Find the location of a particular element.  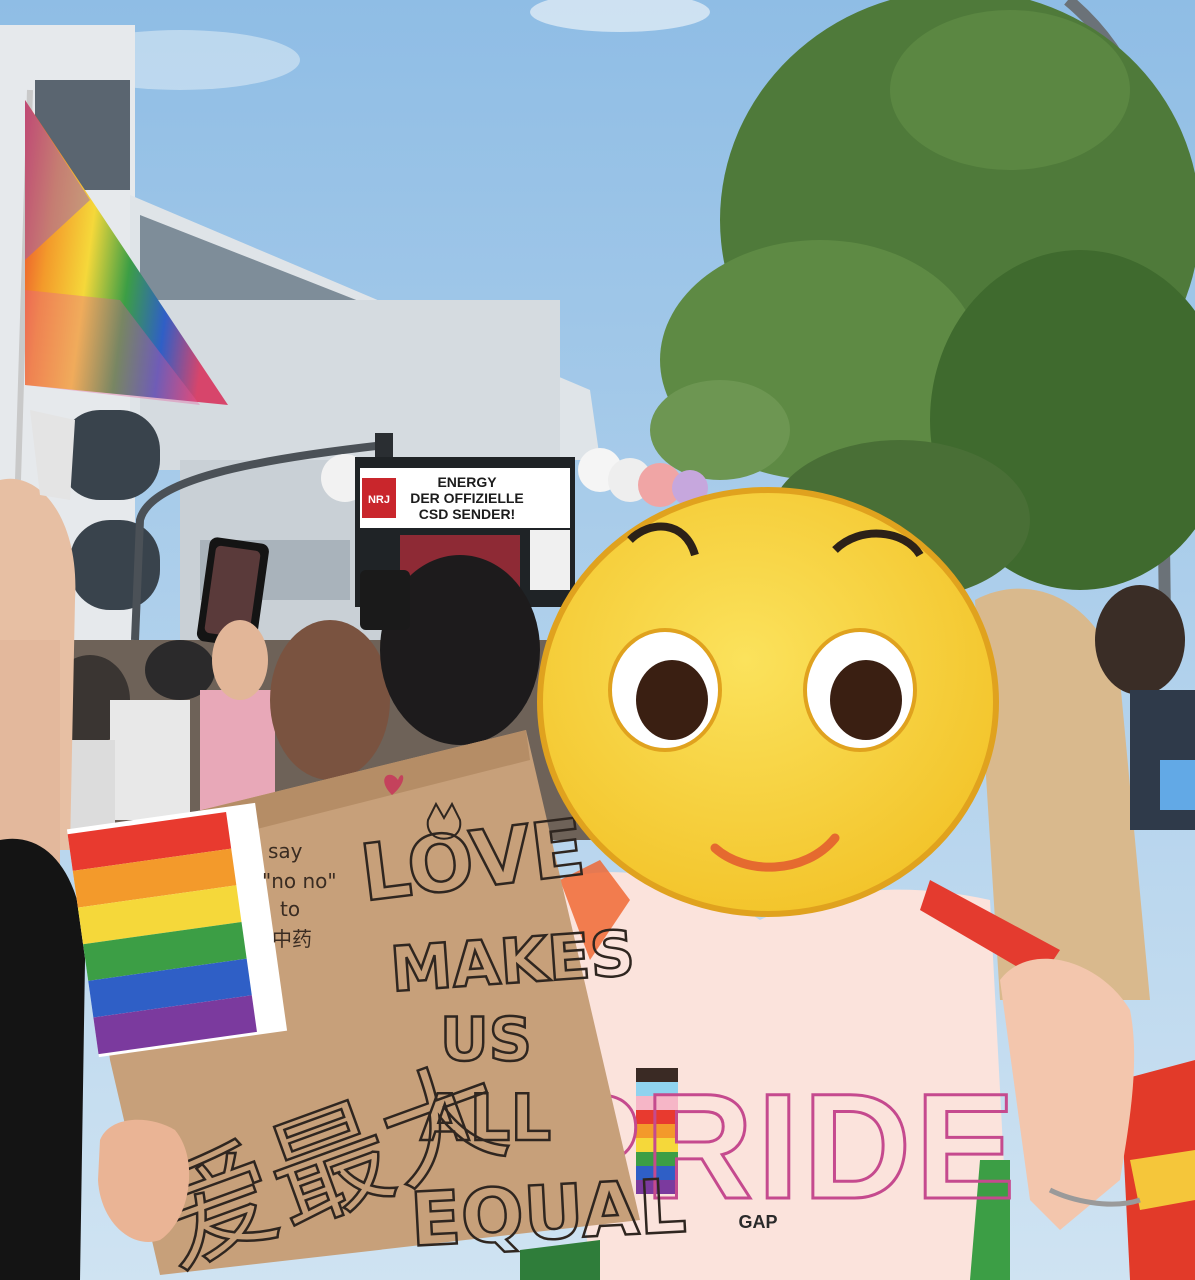

side-note-4: 中药 is located at coordinates (292, 939).